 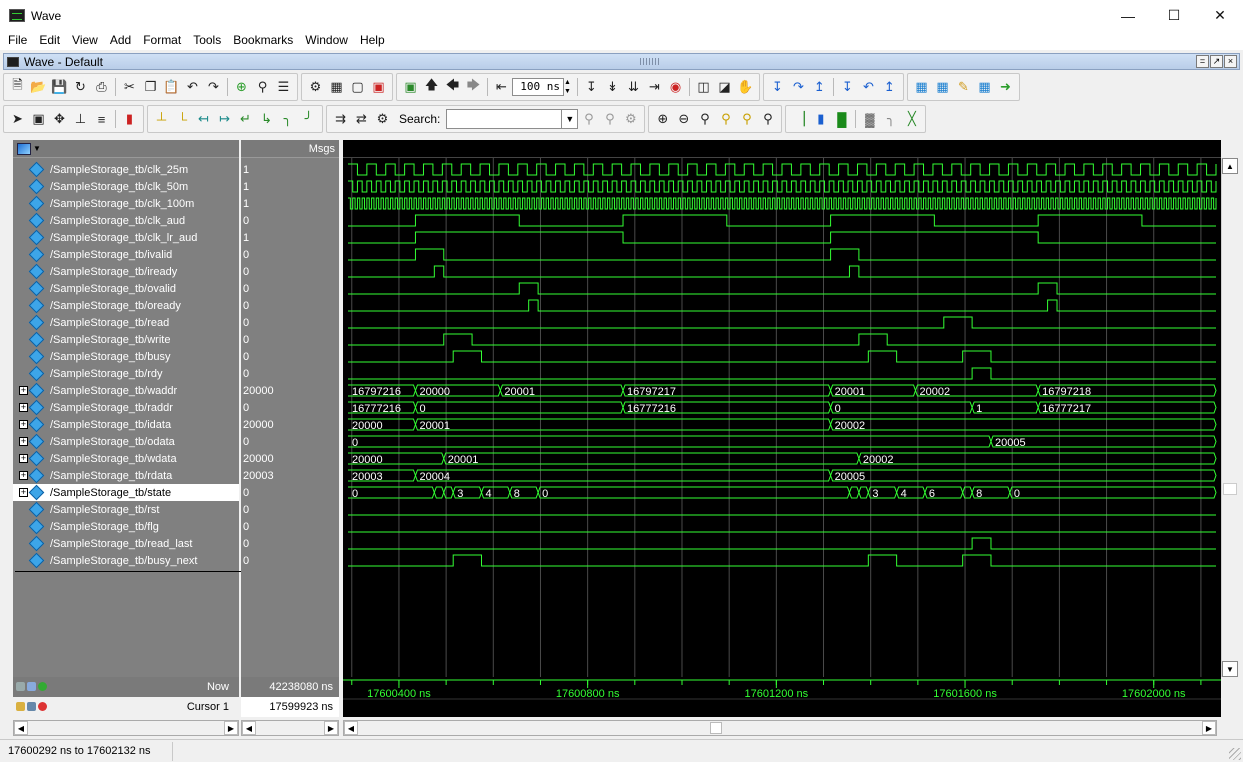 What do you see at coordinates (126, 339) in the screenshot?
I see `signal-row: /SampleStorage_tb/write` at bounding box center [126, 339].